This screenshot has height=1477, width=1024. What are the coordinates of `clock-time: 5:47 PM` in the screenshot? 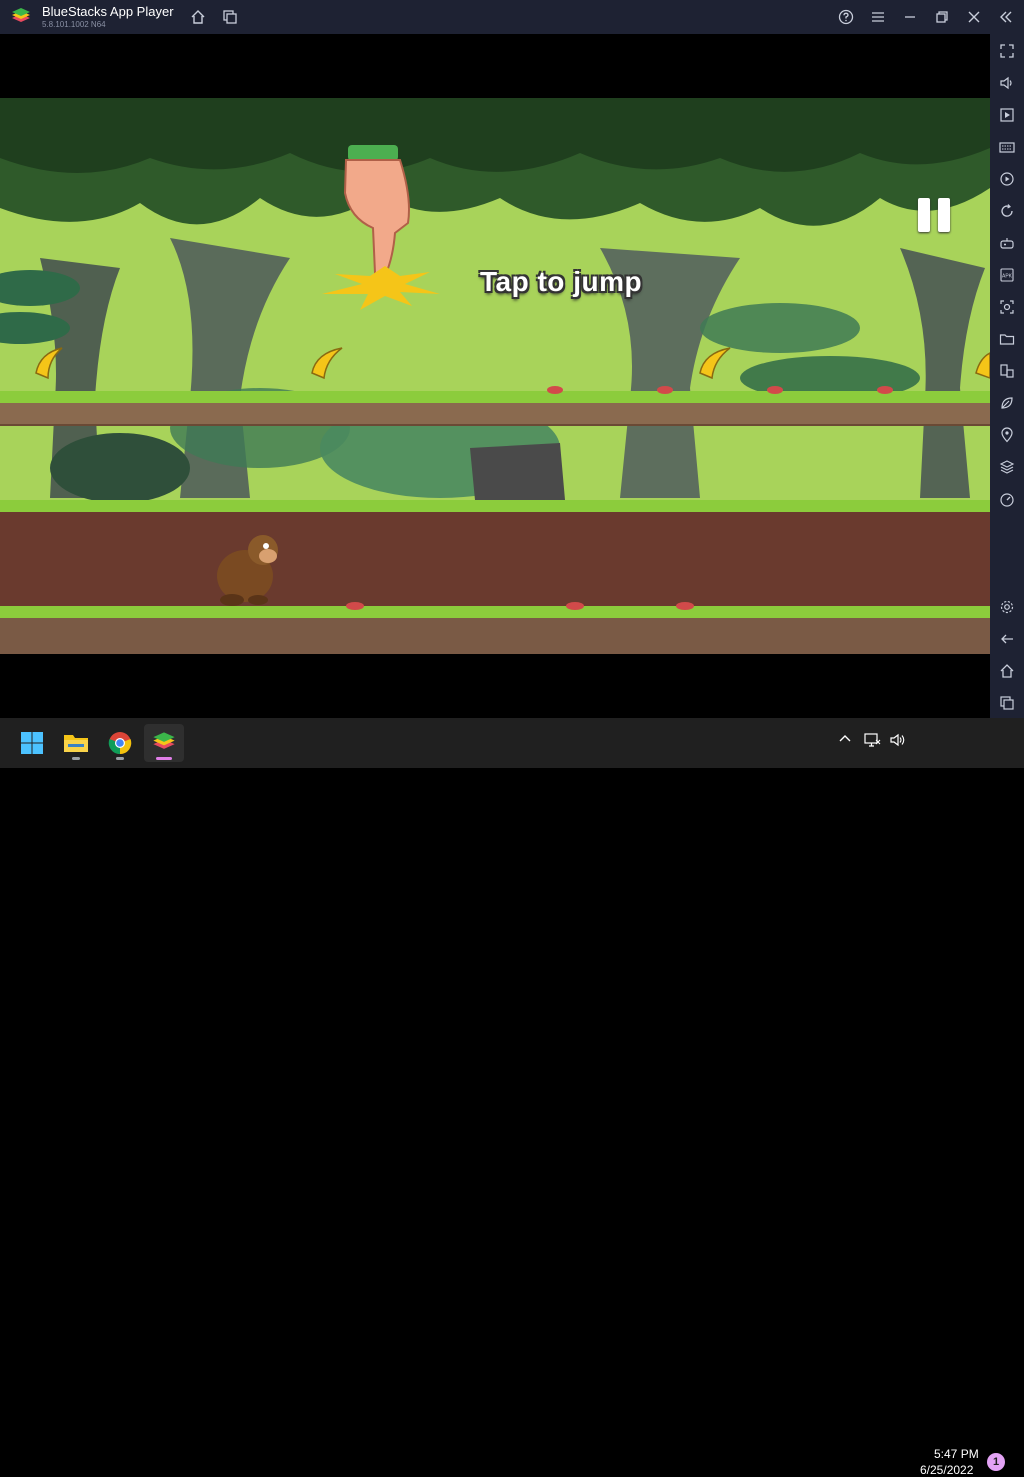 It's located at (956, 1454).